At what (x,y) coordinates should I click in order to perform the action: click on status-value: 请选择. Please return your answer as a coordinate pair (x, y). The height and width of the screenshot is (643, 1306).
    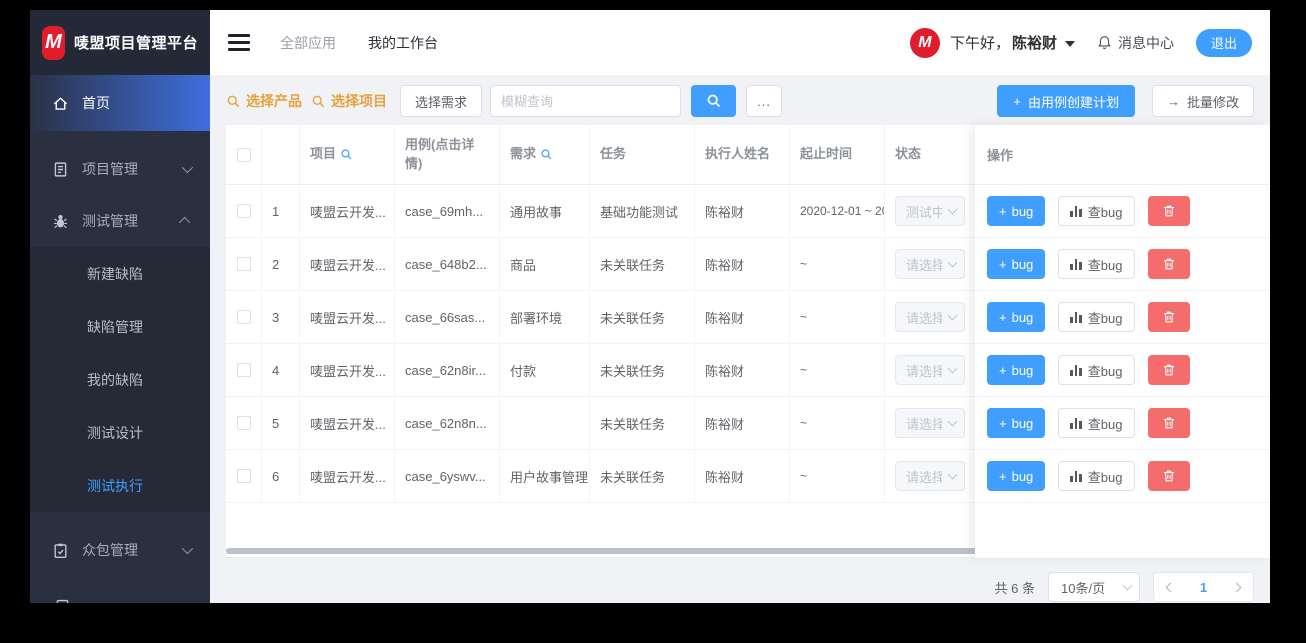
    Looking at the image, I should click on (924, 371).